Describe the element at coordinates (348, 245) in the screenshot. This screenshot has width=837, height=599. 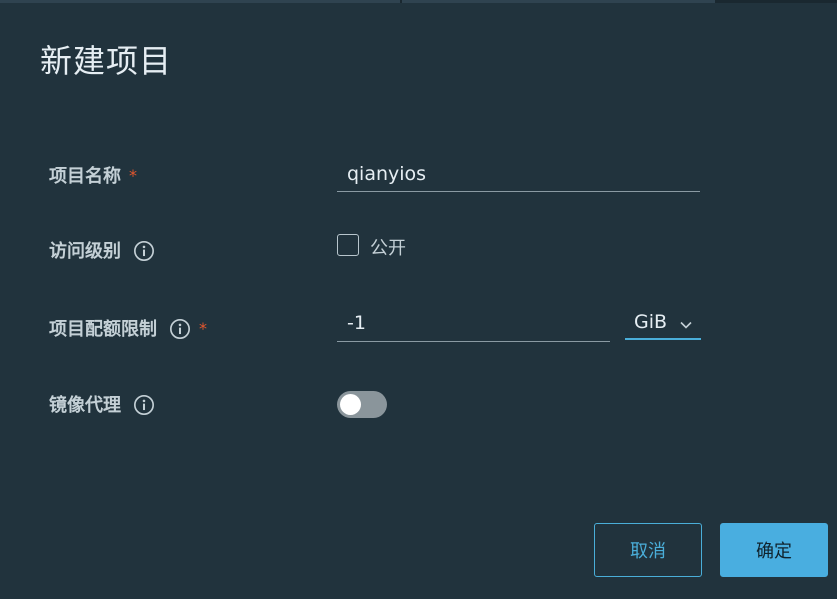
I see `public-checkbox` at that location.